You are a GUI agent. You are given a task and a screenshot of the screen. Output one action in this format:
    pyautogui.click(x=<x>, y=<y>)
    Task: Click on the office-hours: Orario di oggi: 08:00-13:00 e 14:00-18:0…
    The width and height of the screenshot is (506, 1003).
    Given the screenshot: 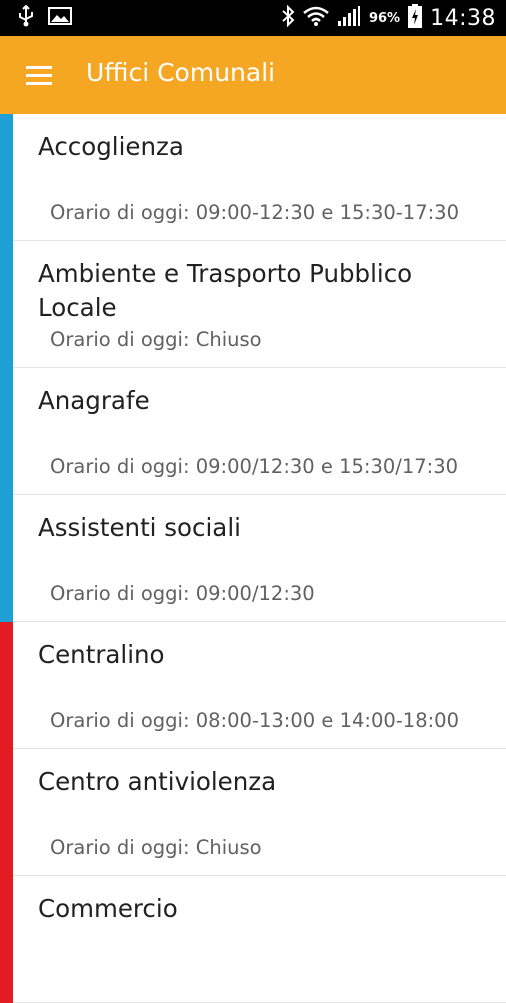 What is the action you would take?
    pyautogui.click(x=254, y=720)
    